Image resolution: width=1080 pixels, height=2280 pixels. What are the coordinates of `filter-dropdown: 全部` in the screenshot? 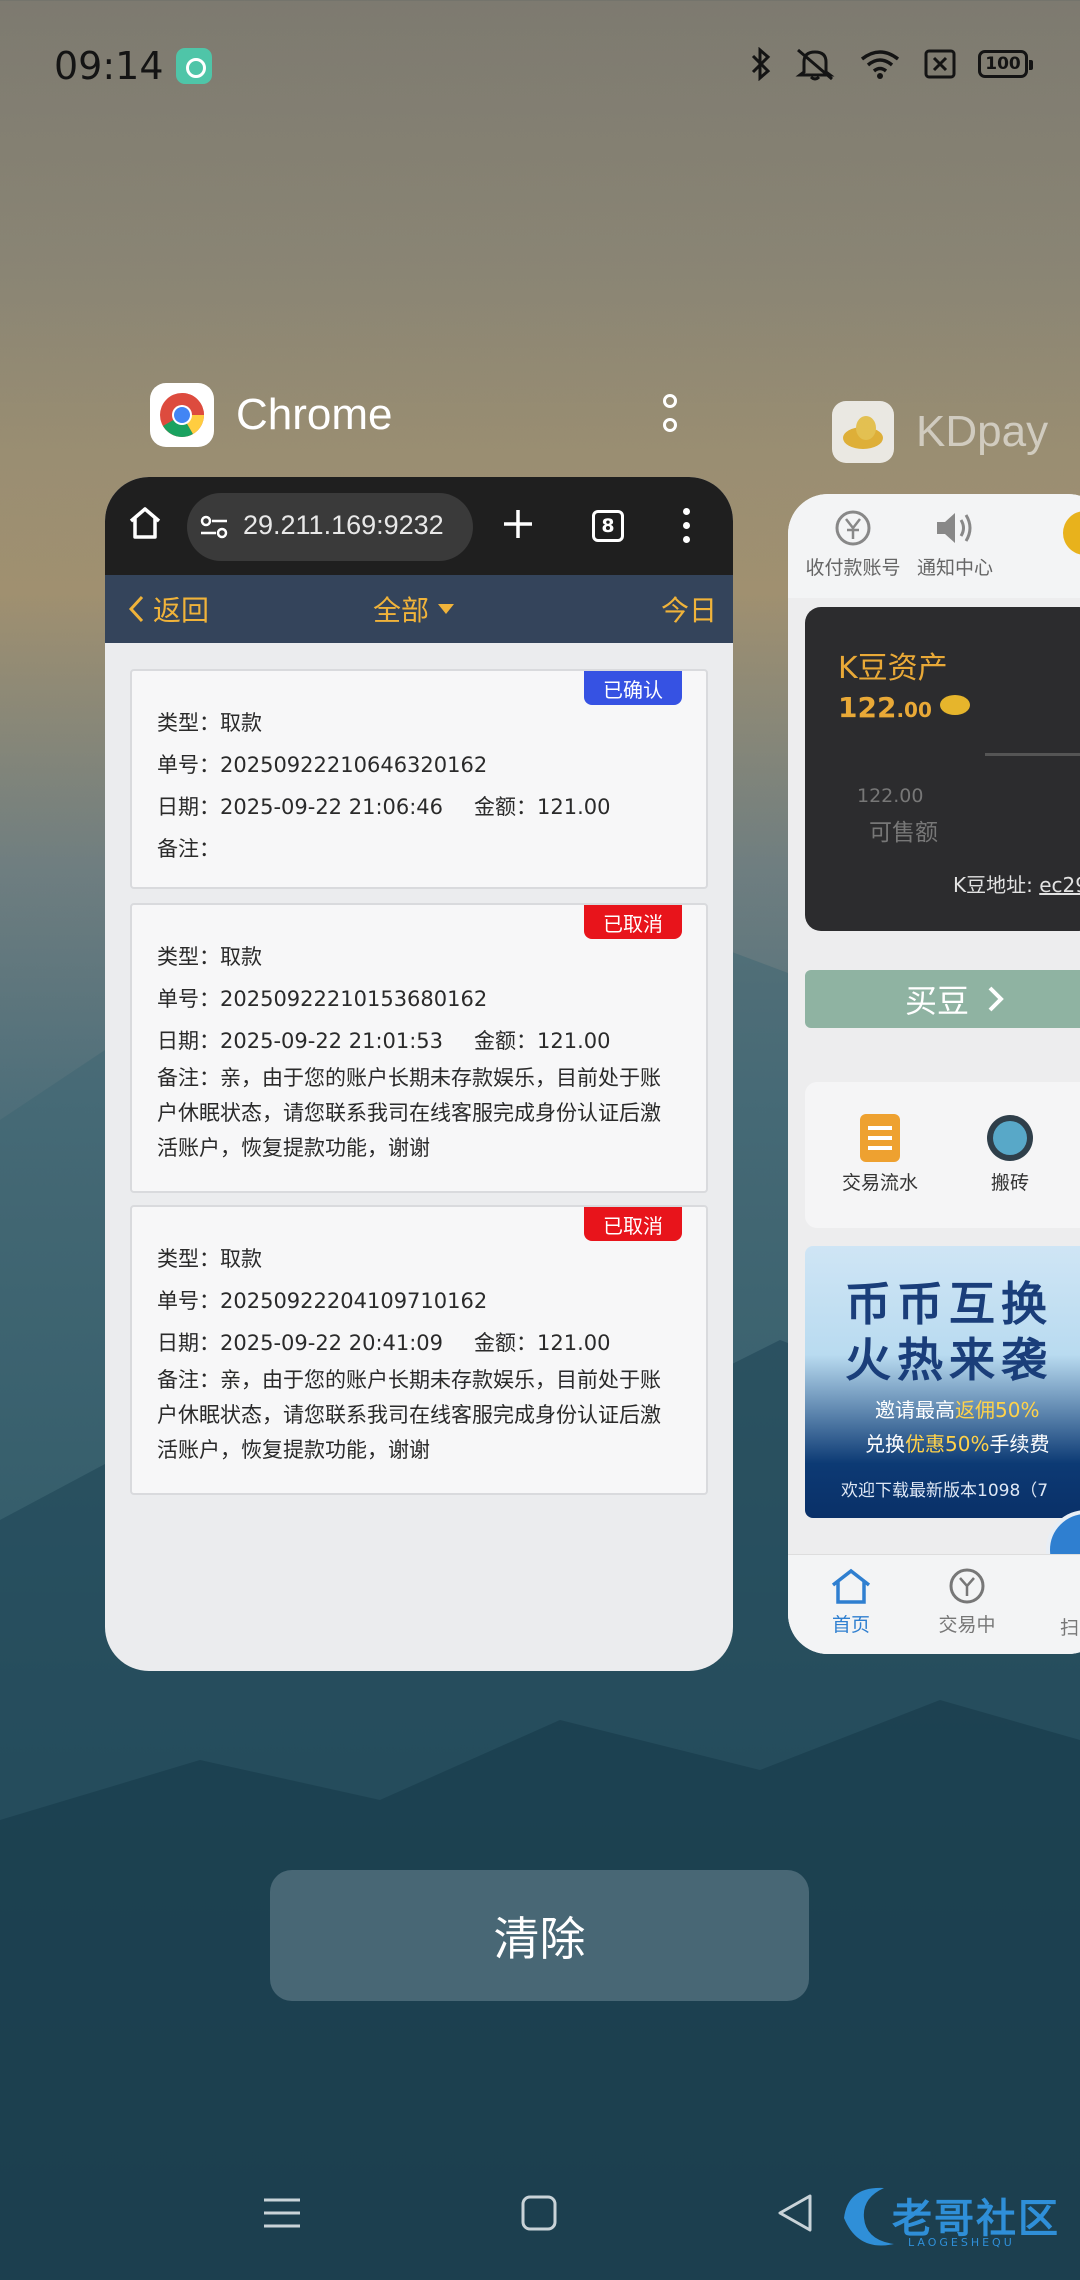 It's located at (414, 609).